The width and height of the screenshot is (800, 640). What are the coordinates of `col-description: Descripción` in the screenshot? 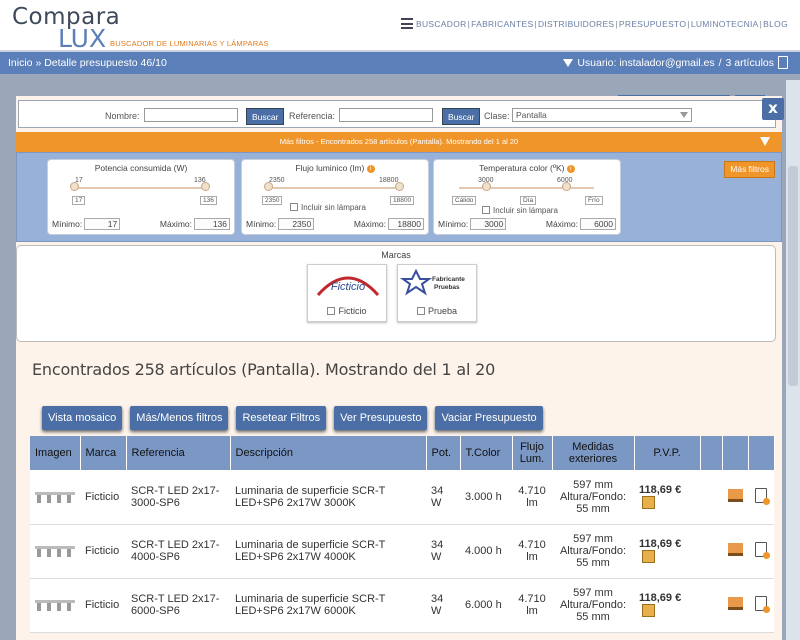 It's located at (328, 453).